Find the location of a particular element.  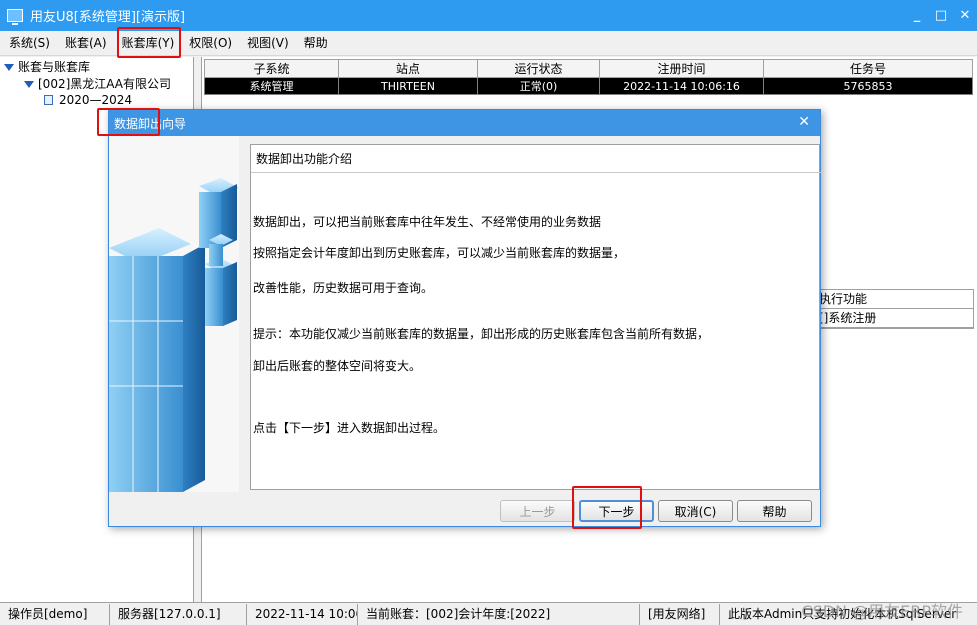

cell-subsystem: 系统管理 is located at coordinates (271, 86).